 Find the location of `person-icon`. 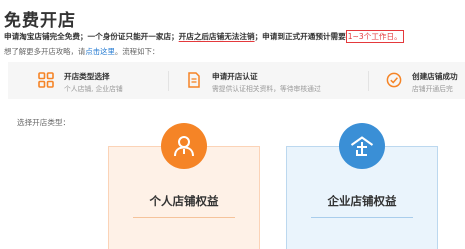

person-icon is located at coordinates (184, 146).